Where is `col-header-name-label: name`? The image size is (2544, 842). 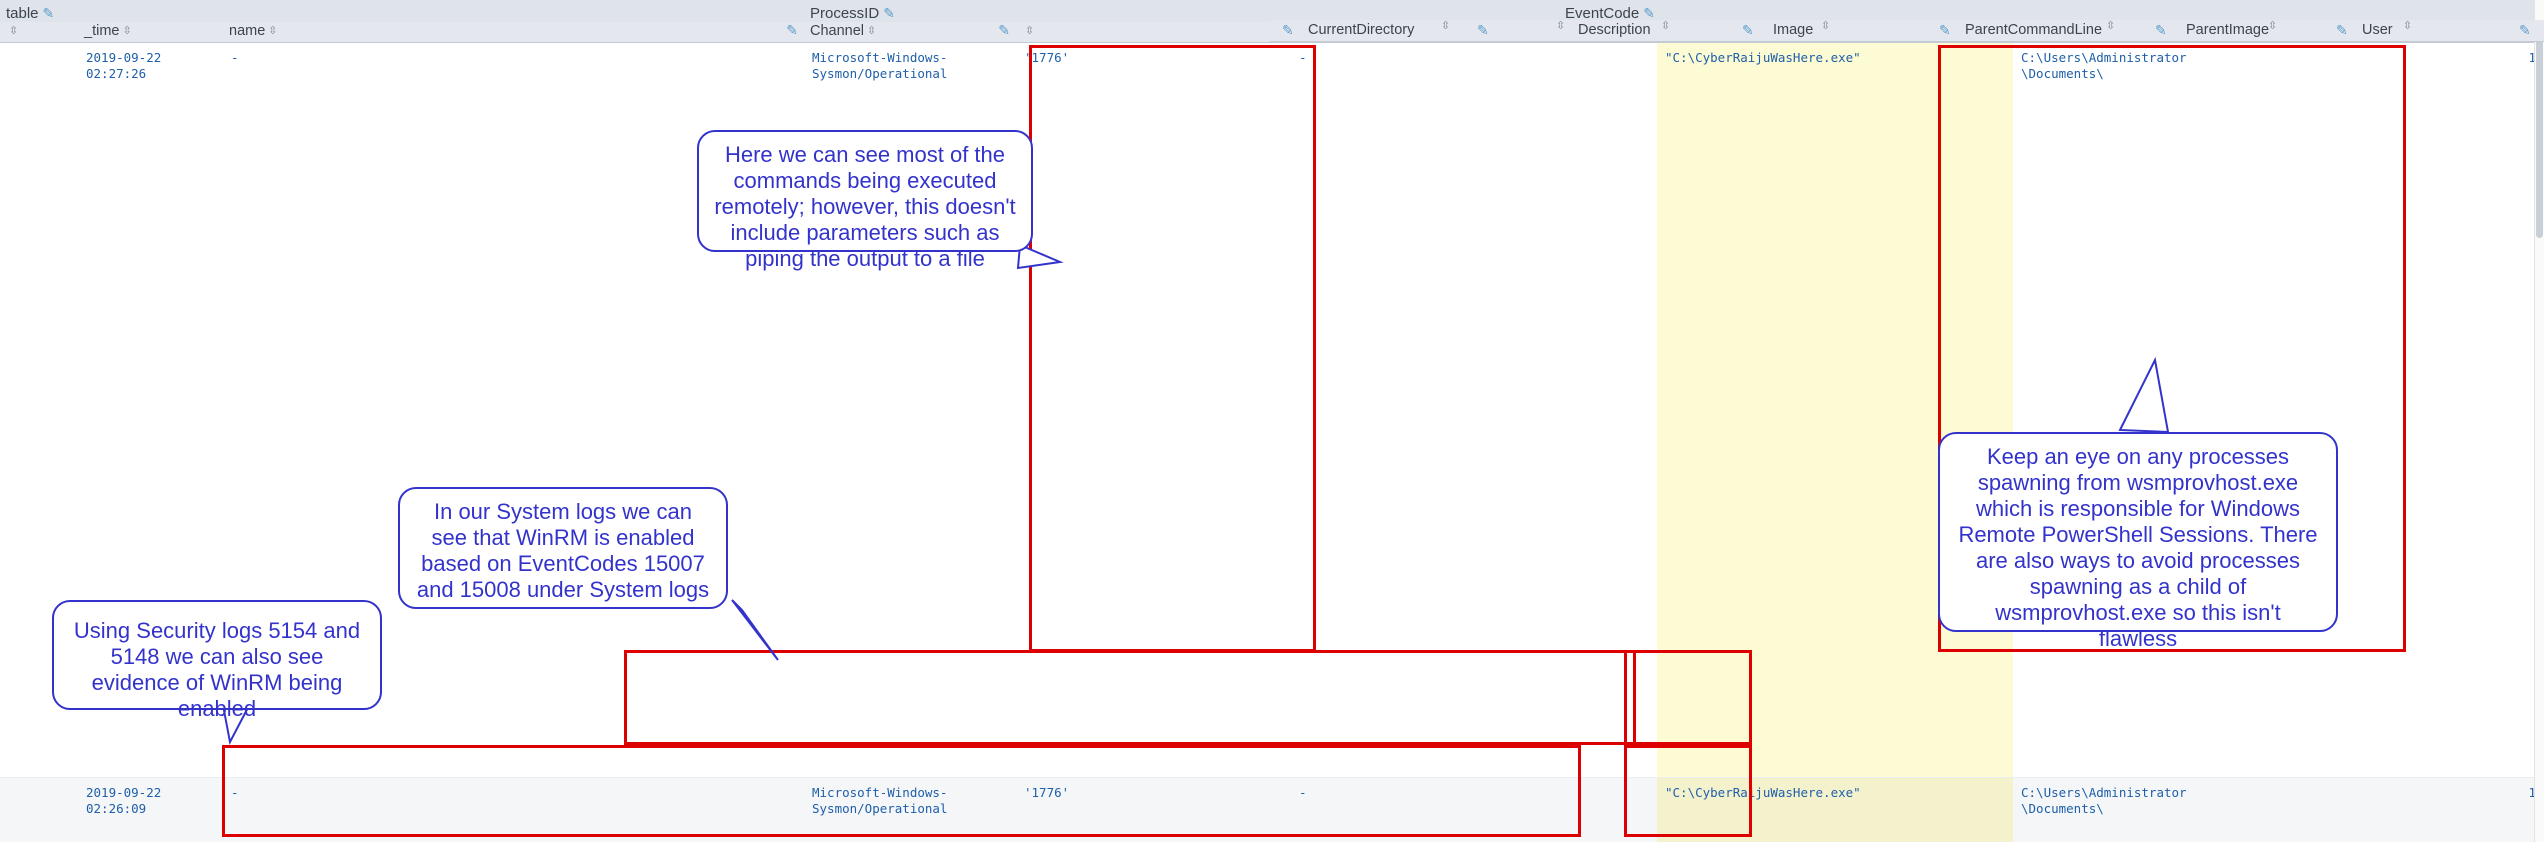 col-header-name-label: name is located at coordinates (247, 31).